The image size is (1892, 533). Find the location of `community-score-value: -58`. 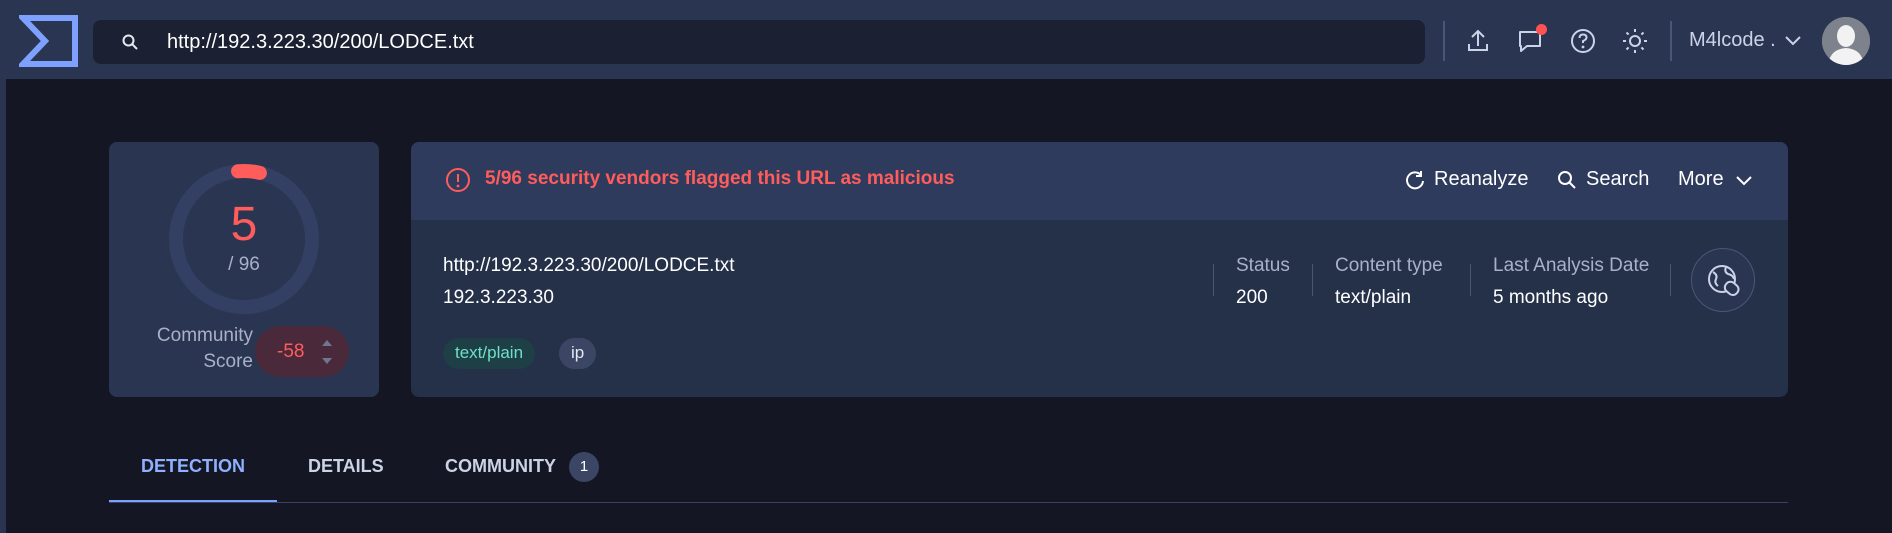

community-score-value: -58 is located at coordinates (291, 351).